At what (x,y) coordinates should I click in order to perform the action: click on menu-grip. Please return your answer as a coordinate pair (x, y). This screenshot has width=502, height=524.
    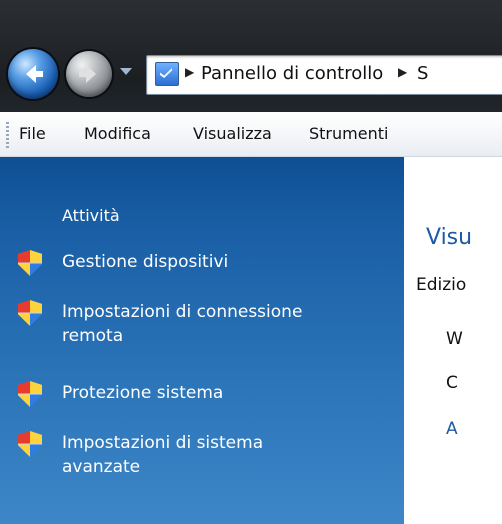
    Looking at the image, I should click on (7, 135).